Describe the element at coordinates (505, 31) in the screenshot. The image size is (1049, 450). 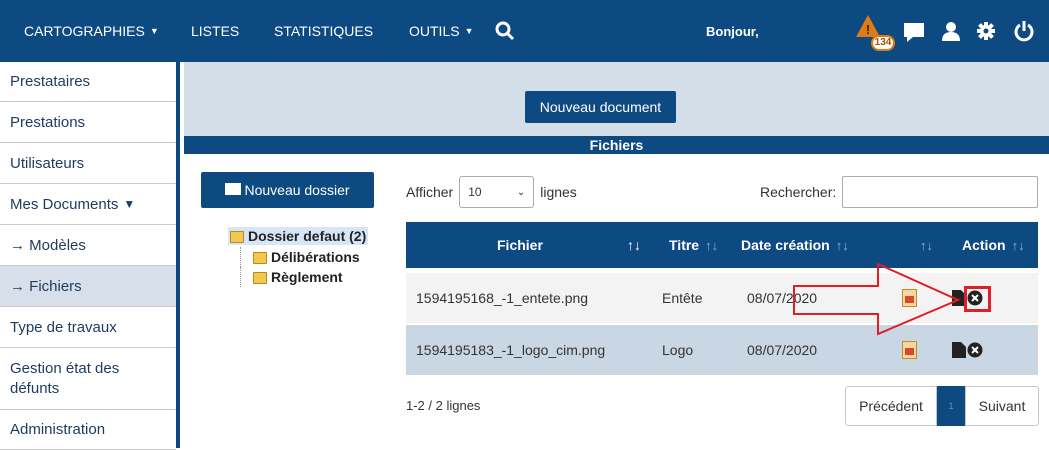
I see `search-icon` at that location.